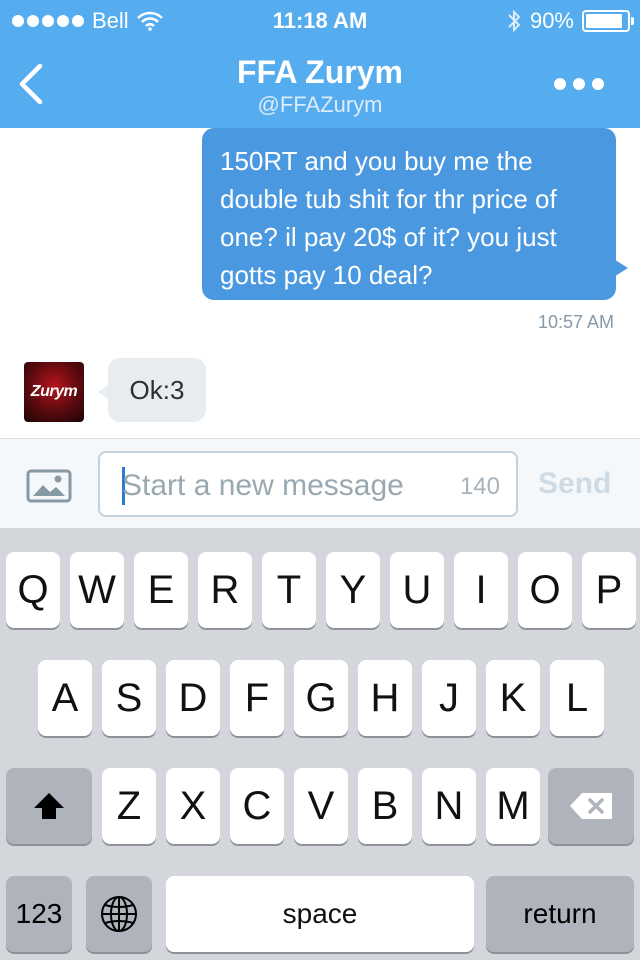 The image size is (640, 960). What do you see at coordinates (320, 104) in the screenshot?
I see `conversation-handle: @FFAZurym` at bounding box center [320, 104].